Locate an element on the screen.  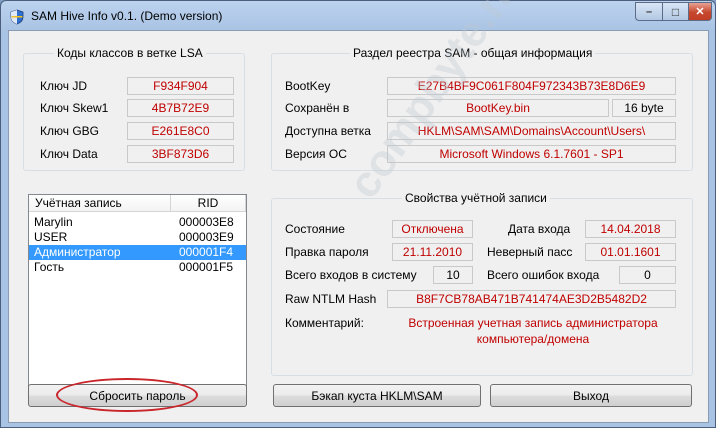
exit-label: Выход is located at coordinates (591, 395).